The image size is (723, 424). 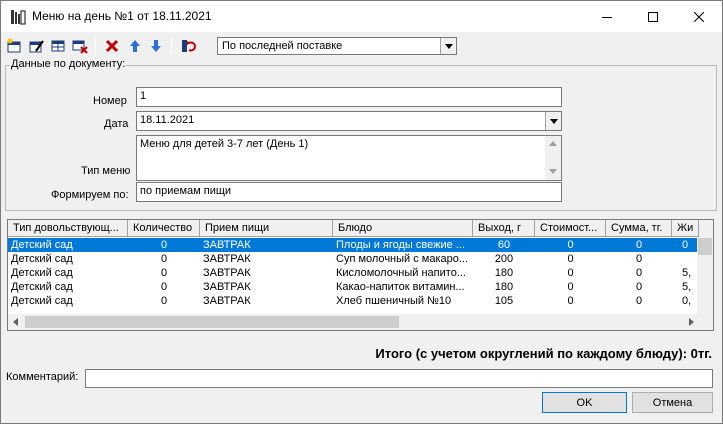 What do you see at coordinates (705, 322) in the screenshot?
I see `scroll-corner` at bounding box center [705, 322].